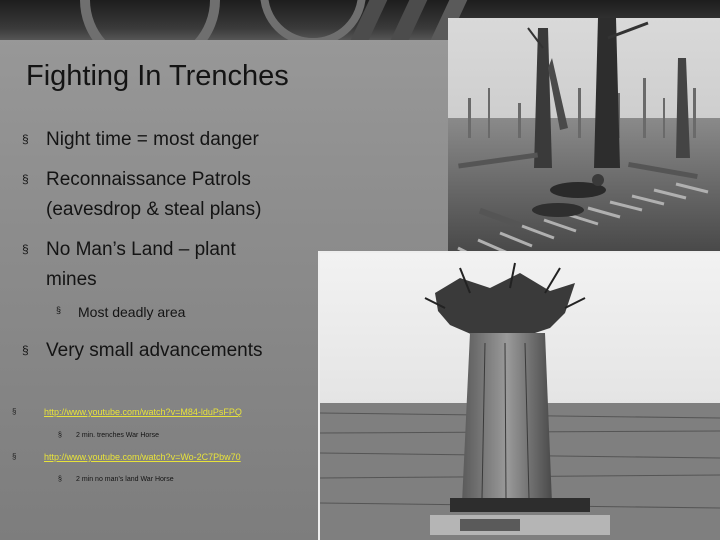 The width and height of the screenshot is (720, 540). I want to click on video-caption: 2 min. trenches War Horse, so click(117, 435).